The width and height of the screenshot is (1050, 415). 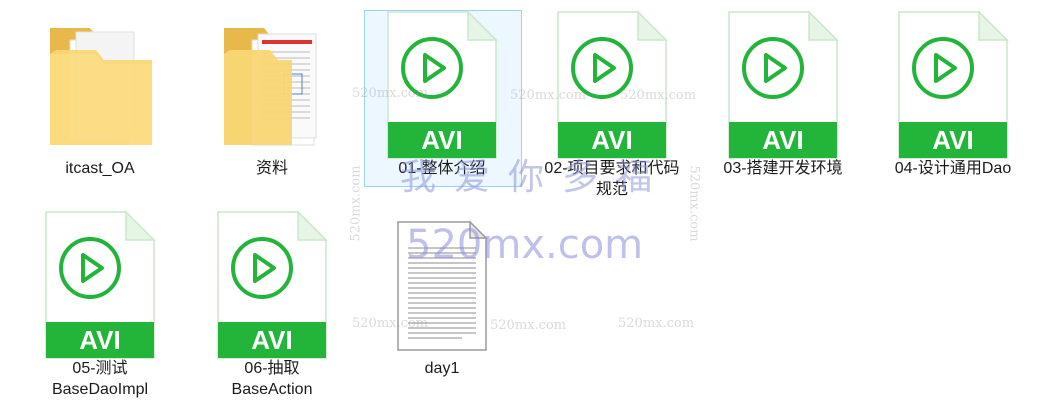 I want to click on folder-icon, so click(x=101, y=86).